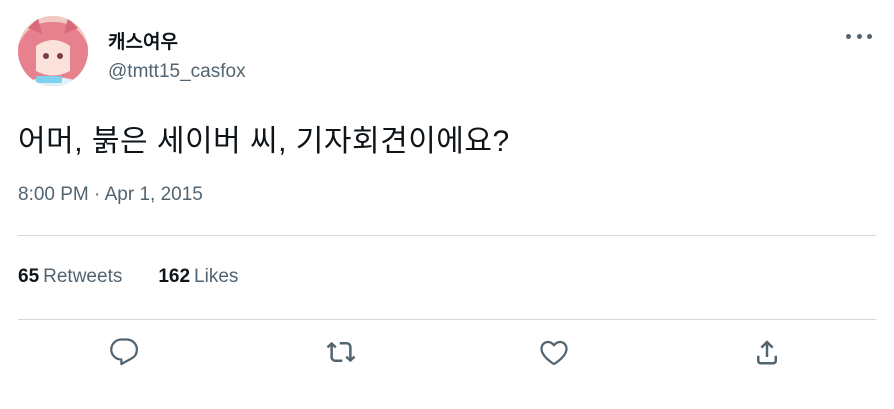  What do you see at coordinates (174, 276) in the screenshot?
I see `likes-count: 162` at bounding box center [174, 276].